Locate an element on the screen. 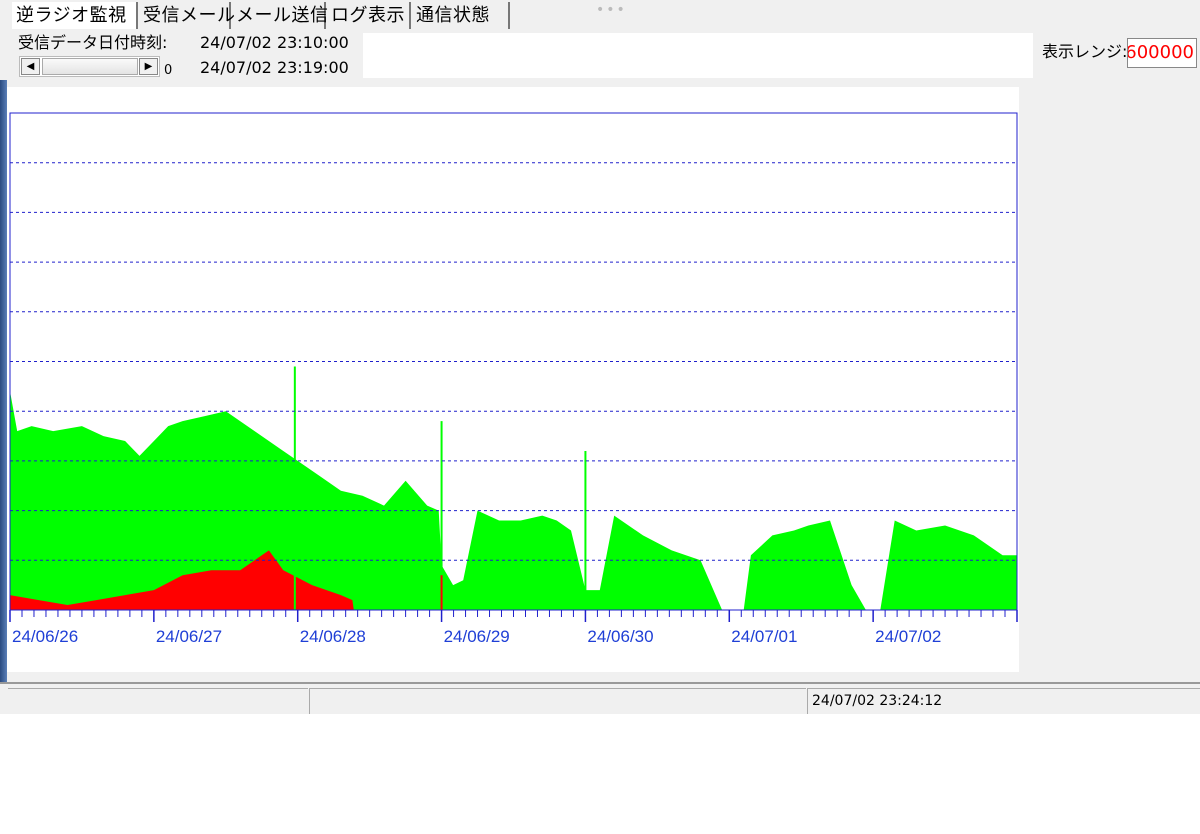 This screenshot has height=834, width=1200. status-bar: 24/07/02 23:24:12 is located at coordinates (600, 698).